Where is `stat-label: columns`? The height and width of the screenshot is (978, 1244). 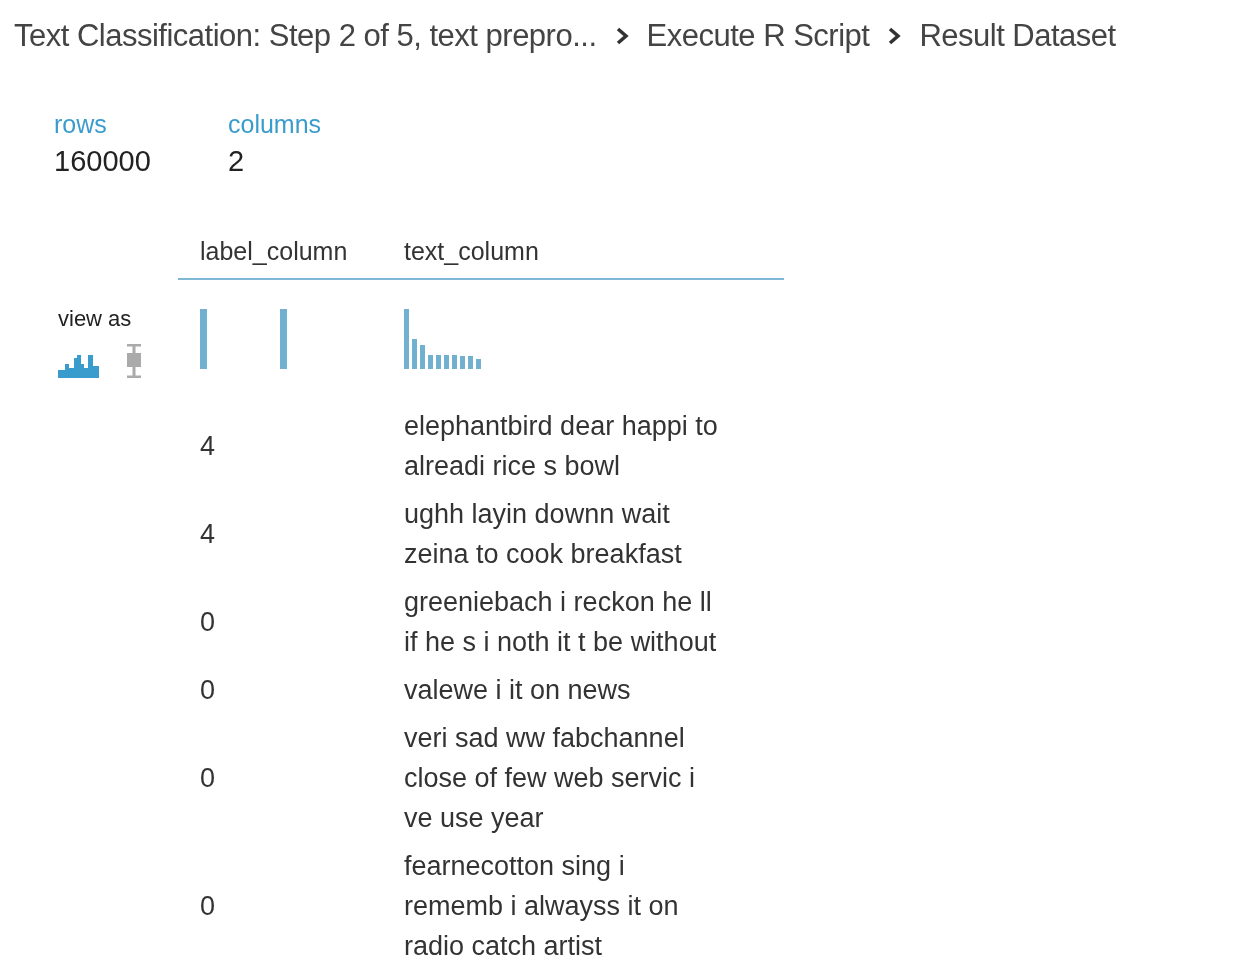
stat-label: columns is located at coordinates (275, 124).